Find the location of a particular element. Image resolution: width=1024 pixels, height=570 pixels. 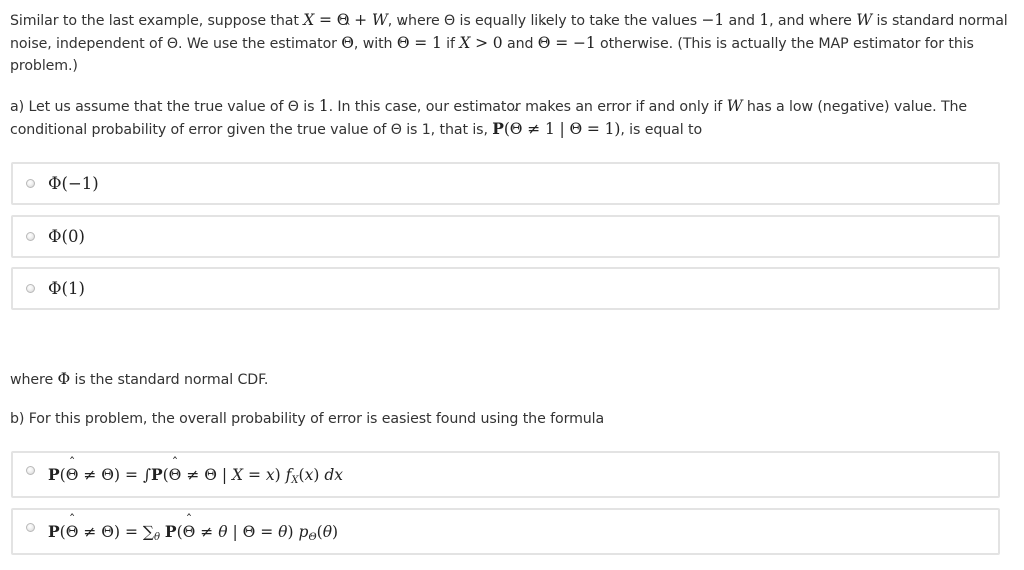

option-b-1: P(ˆ Θ ≠ Θ) = ∫P(ˆ Θ ≠ Θ | X = x) fX(x) dx is located at coordinates (505, 474).